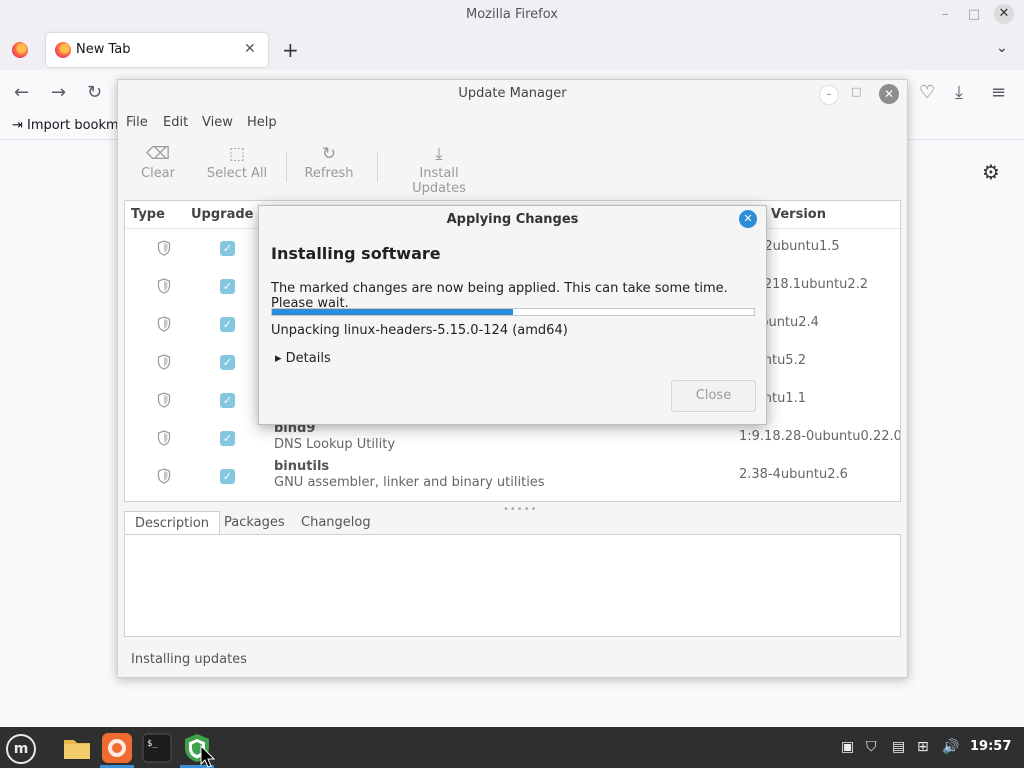  I want to click on import-bookmarks-link: ⇥ Import bookm, so click(65, 125).